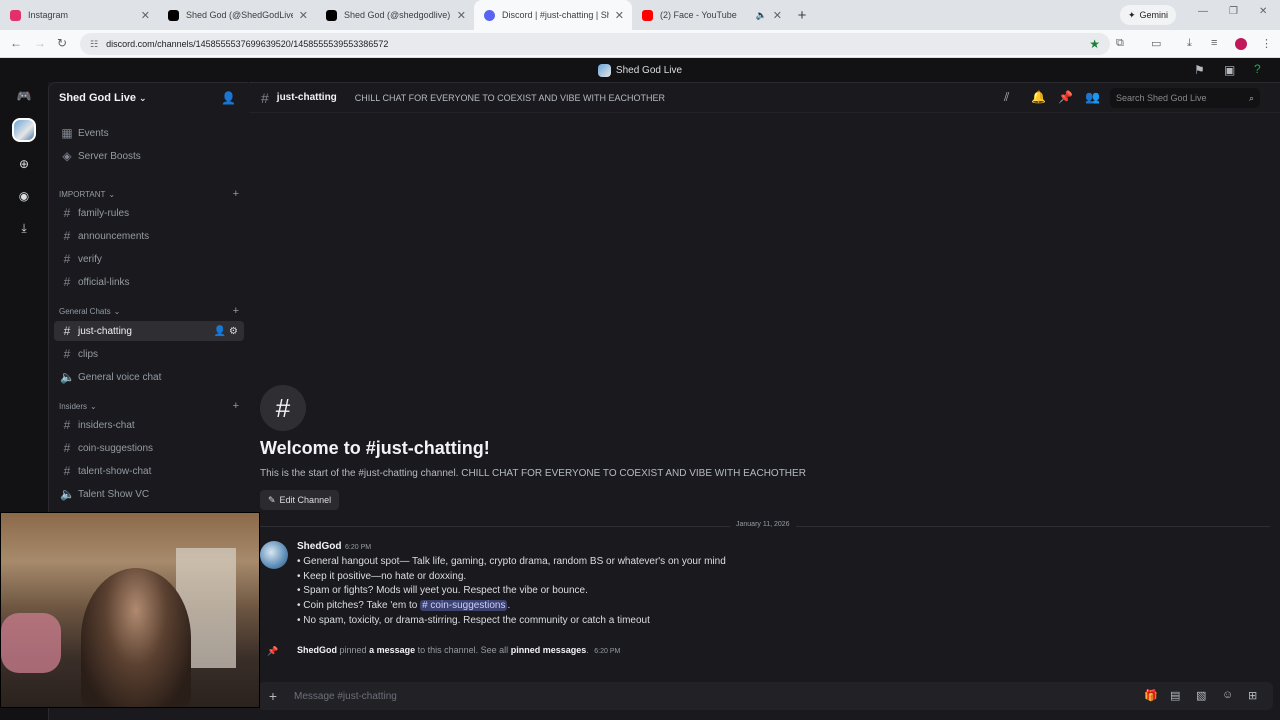 The width and height of the screenshot is (1280, 720). Describe the element at coordinates (1161, 98) in the screenshot. I see `search-placeholder: Search Shed God Live` at that location.